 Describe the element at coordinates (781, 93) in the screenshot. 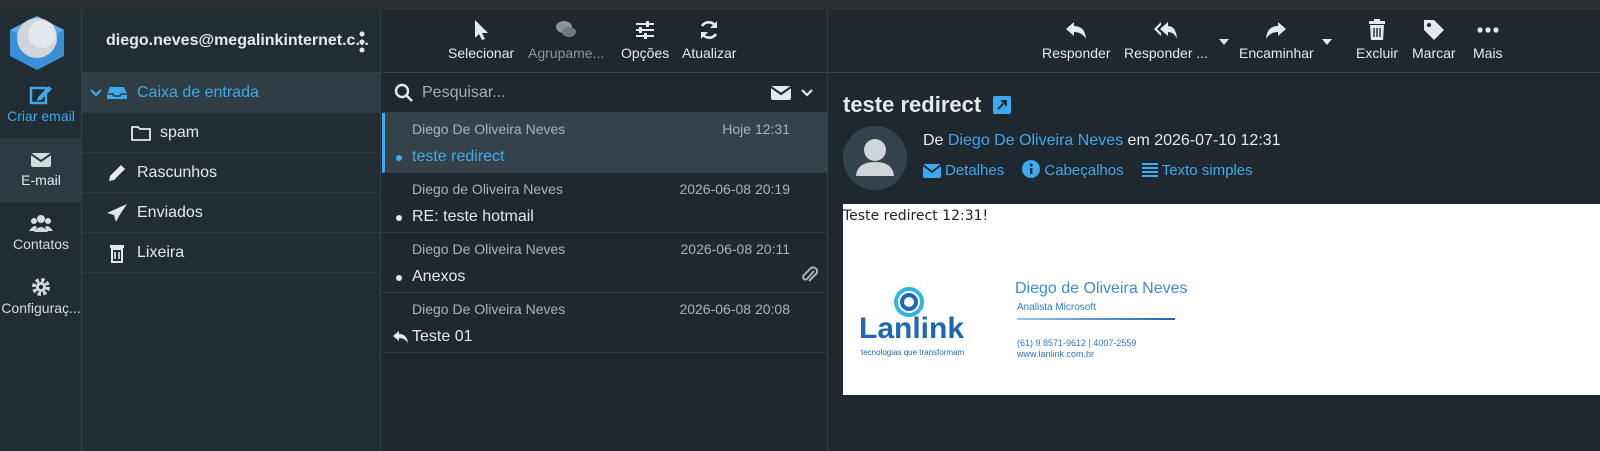

I see `envelope-filter-icon` at that location.